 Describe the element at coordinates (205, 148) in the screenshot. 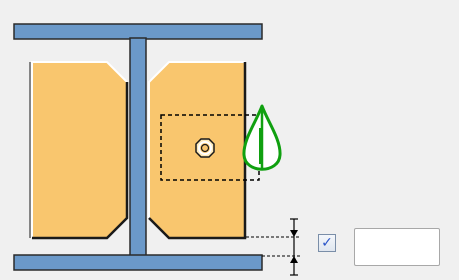

I see `bolt-icon` at that location.